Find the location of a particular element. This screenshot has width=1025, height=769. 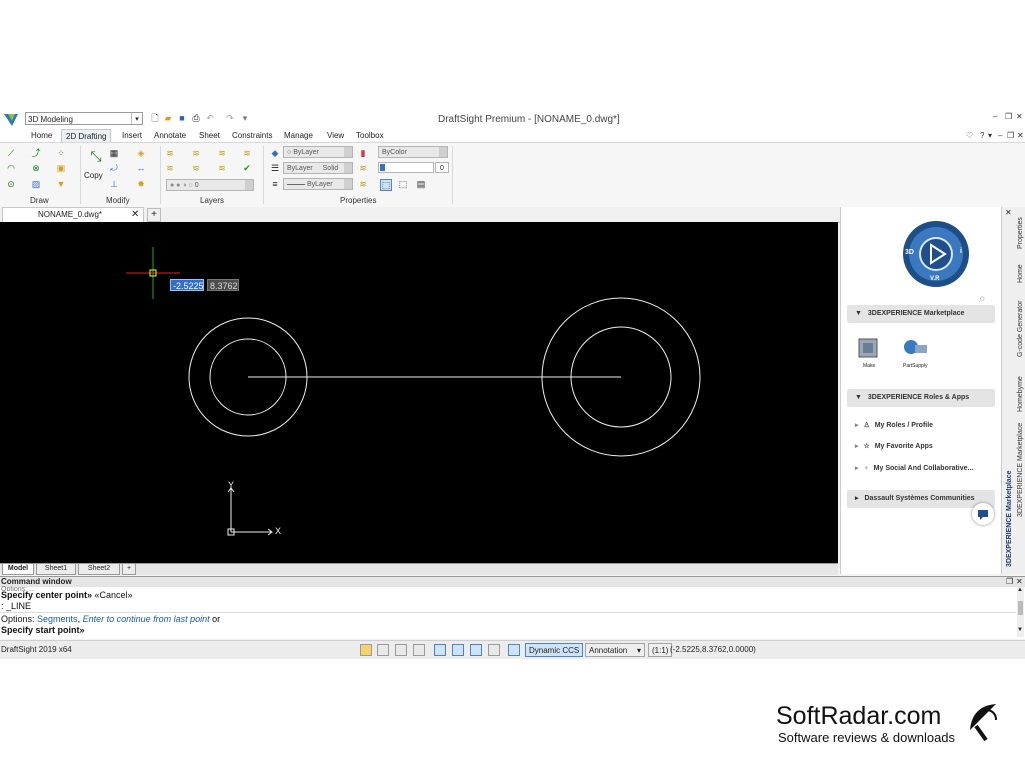

roles-item-profile: ▸ ♙ My Roles / Profile is located at coordinates (894, 425).